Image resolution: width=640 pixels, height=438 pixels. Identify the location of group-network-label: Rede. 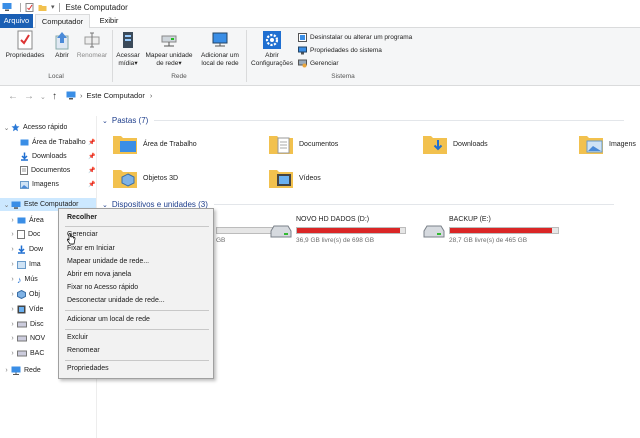
(179, 76).